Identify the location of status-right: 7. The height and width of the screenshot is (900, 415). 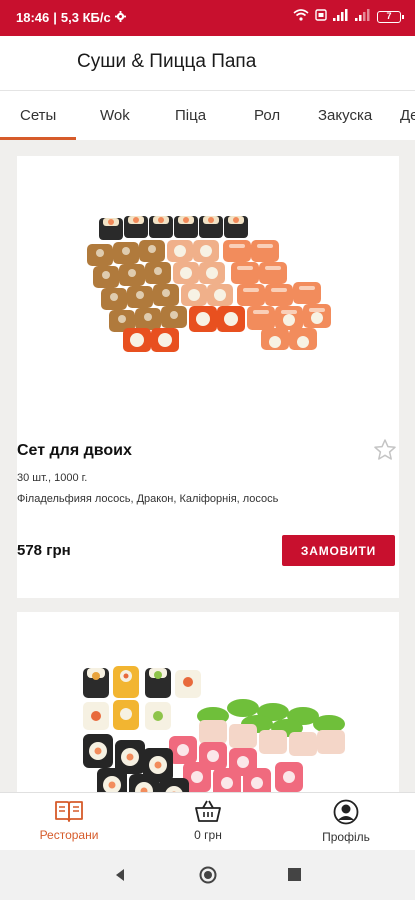
(348, 16).